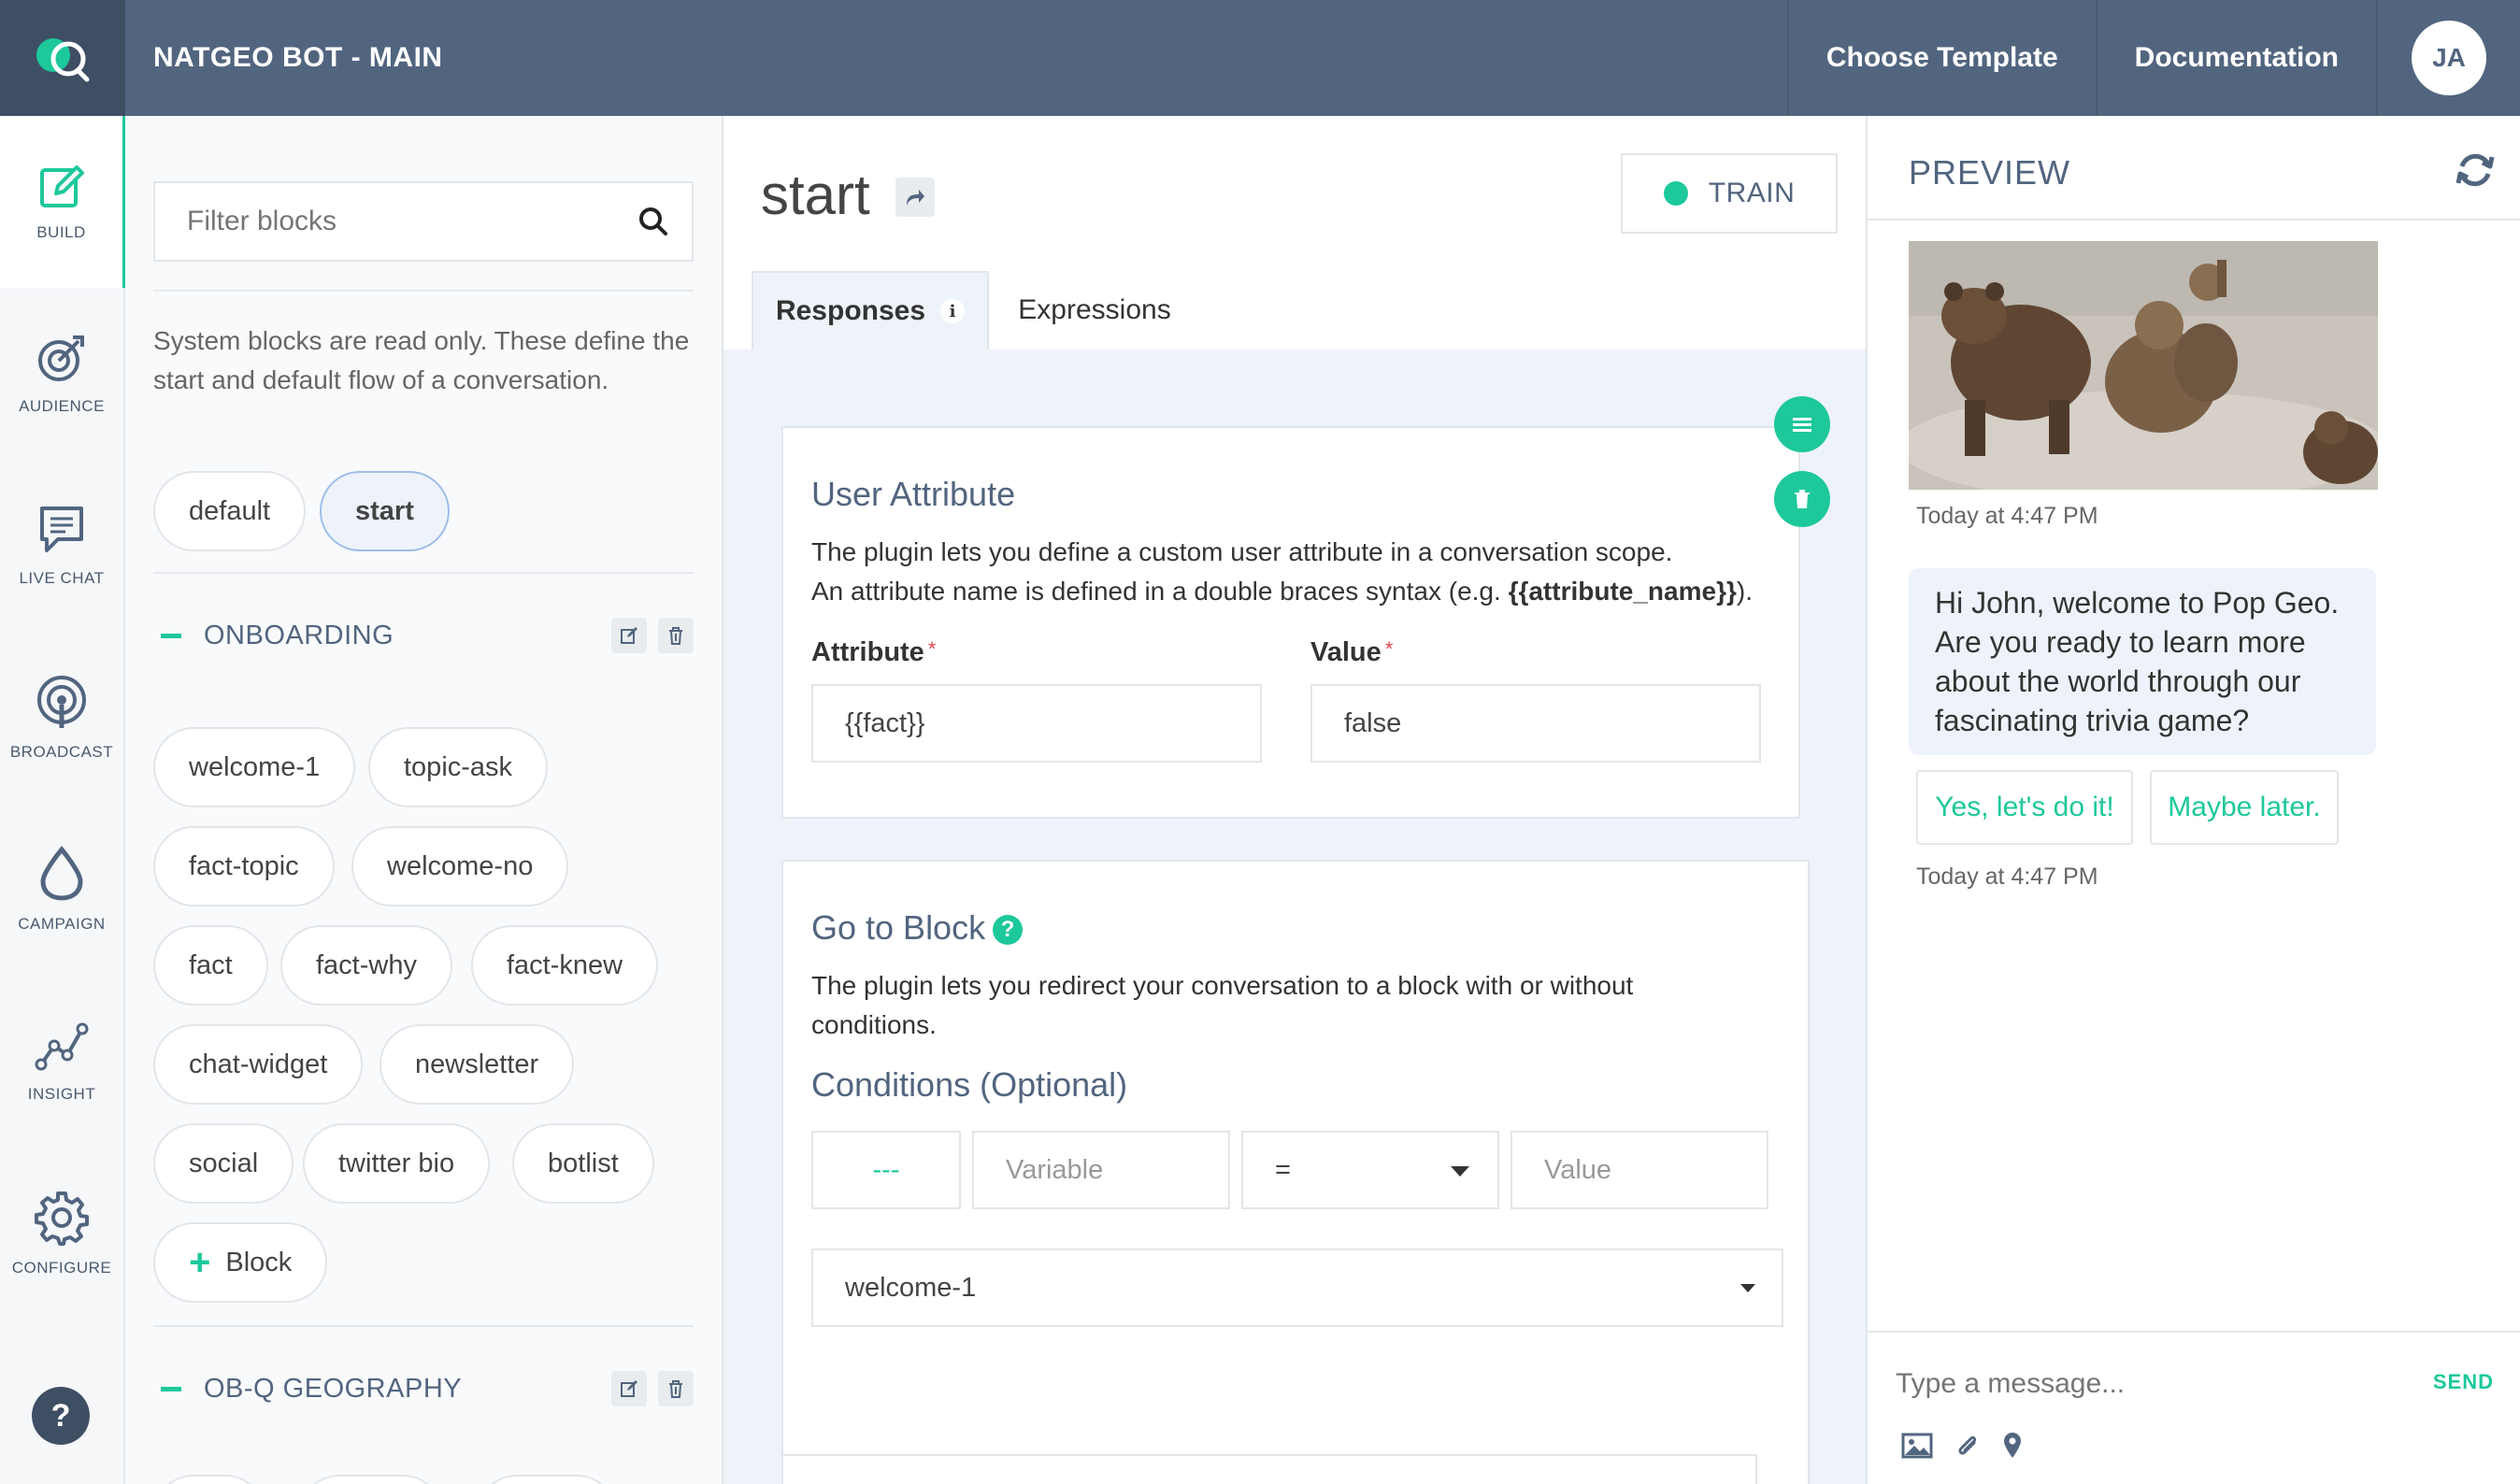  I want to click on conditions-label: Conditions (Optional), so click(969, 1084).